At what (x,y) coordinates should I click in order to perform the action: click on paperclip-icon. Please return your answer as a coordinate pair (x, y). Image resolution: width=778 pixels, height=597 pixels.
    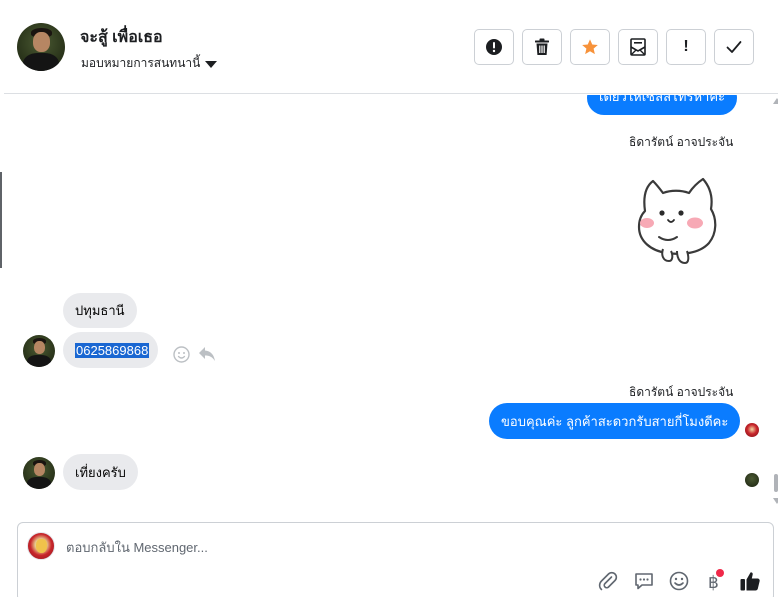
    Looking at the image, I should click on (608, 581).